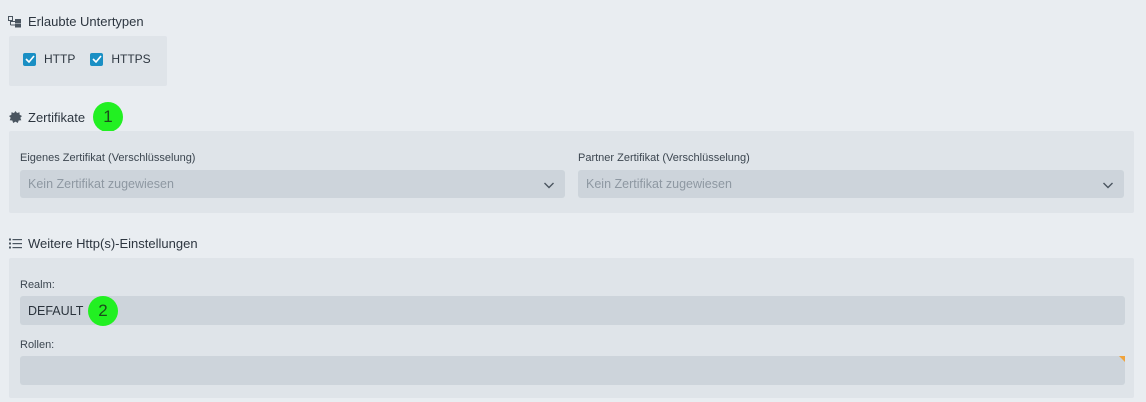 The image size is (1146, 402). Describe the element at coordinates (97, 59) in the screenshot. I see `https-checkbox` at that location.